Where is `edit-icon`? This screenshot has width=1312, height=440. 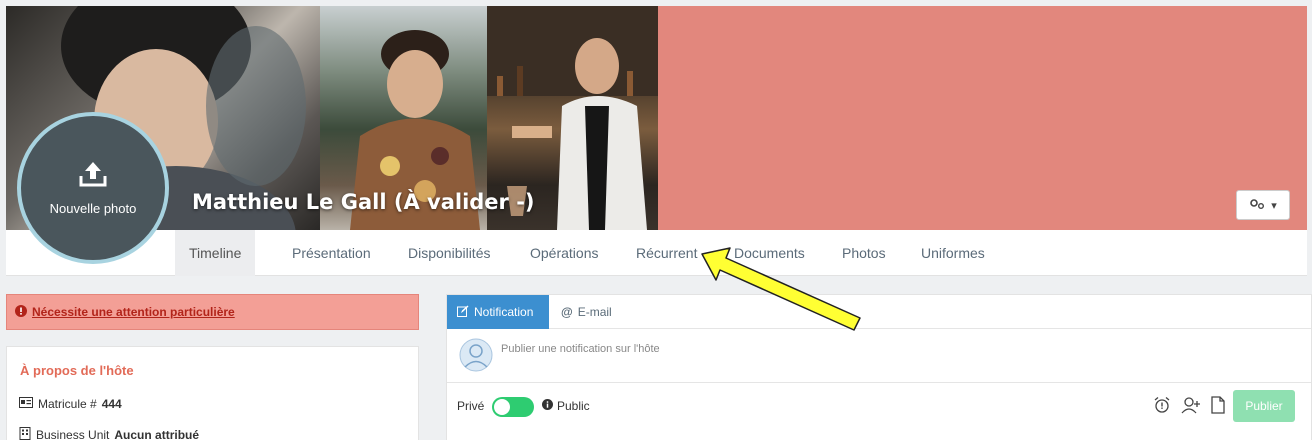 edit-icon is located at coordinates (463, 312).